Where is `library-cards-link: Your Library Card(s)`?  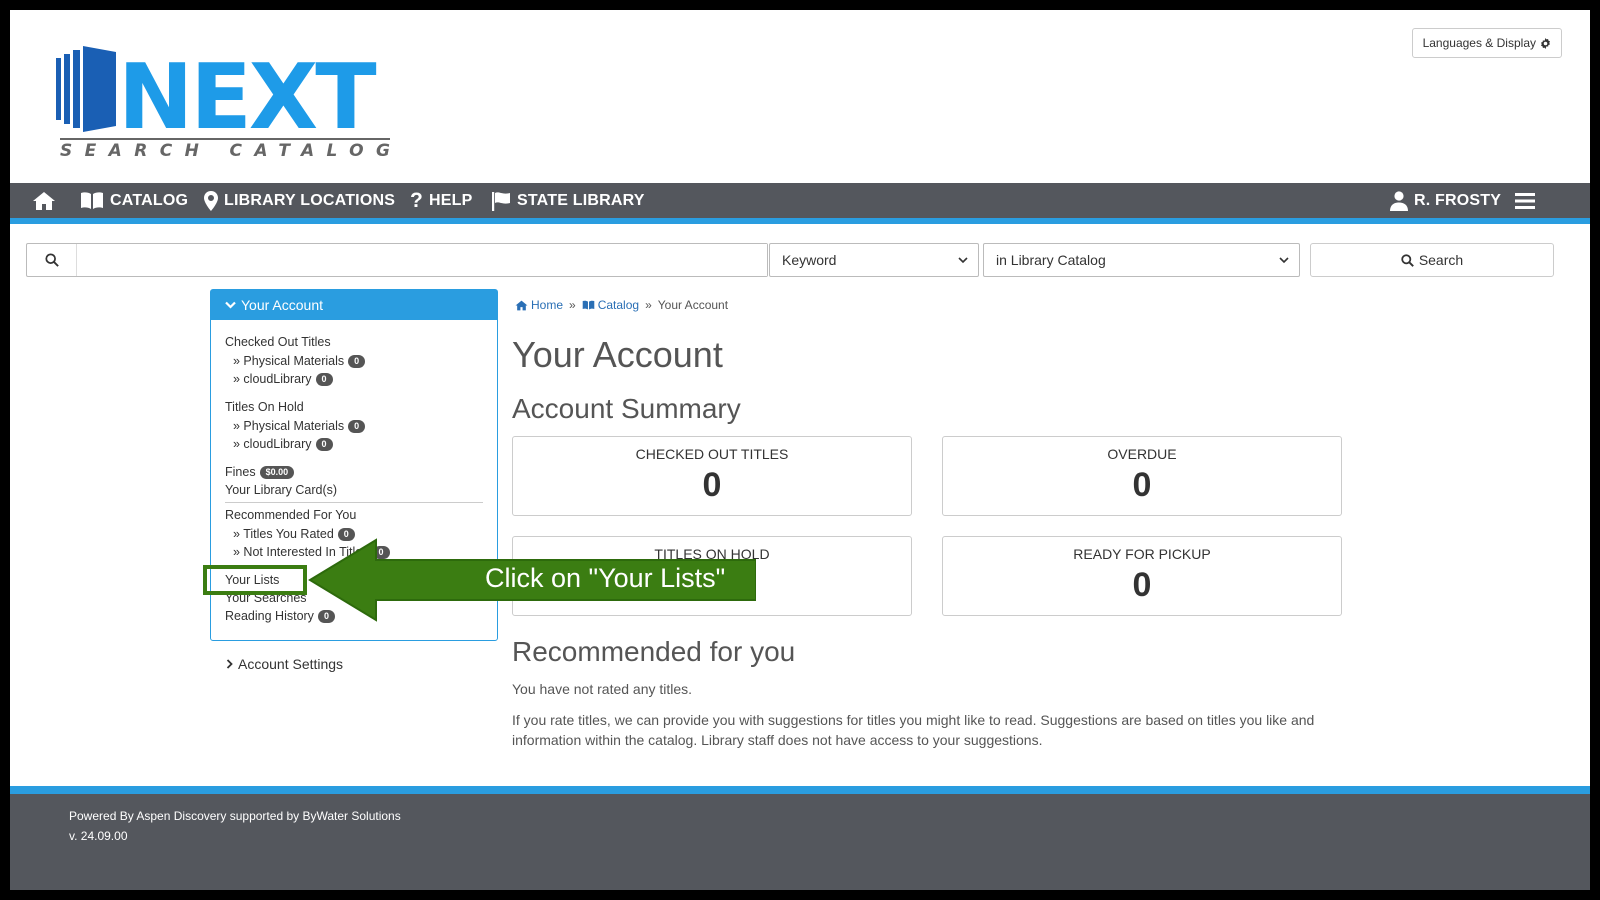 library-cards-link: Your Library Card(s) is located at coordinates (281, 490).